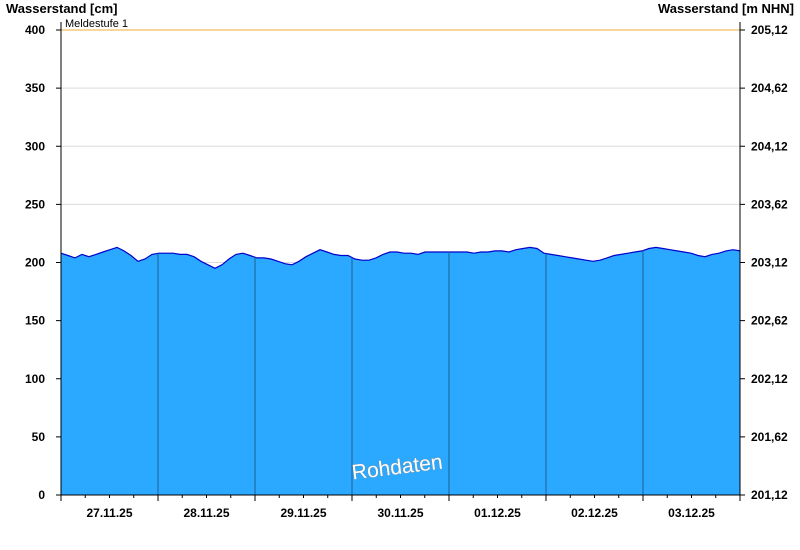  Describe the element at coordinates (39, 437) in the screenshot. I see `y-tick-label-left: 50` at that location.